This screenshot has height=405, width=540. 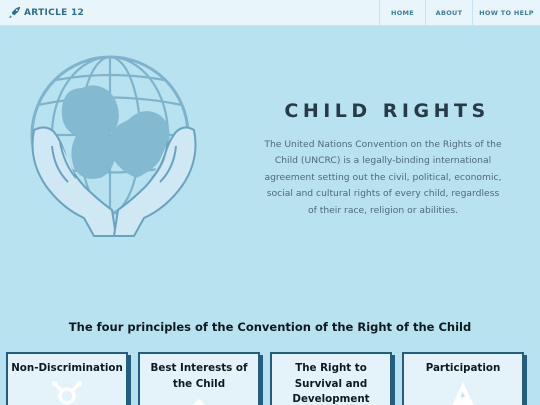 I want to click on hand-raise-icon, so click(x=463, y=393).